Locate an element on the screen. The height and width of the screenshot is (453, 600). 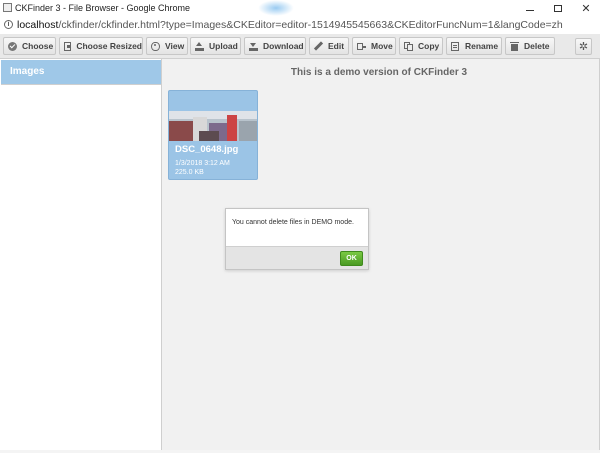
minimize-button is located at coordinates (530, 8).